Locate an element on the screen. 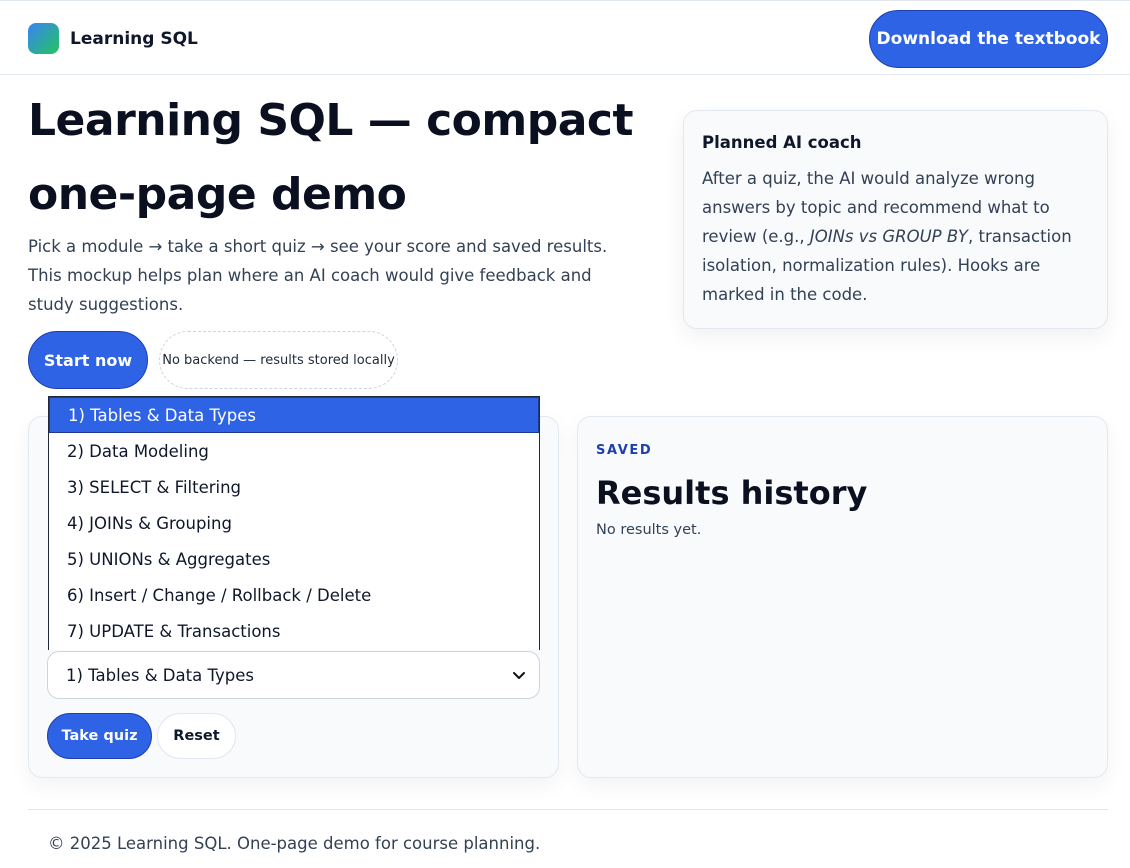 The width and height of the screenshot is (1130, 868). module-option: 2) Data Modeling is located at coordinates (294, 451).